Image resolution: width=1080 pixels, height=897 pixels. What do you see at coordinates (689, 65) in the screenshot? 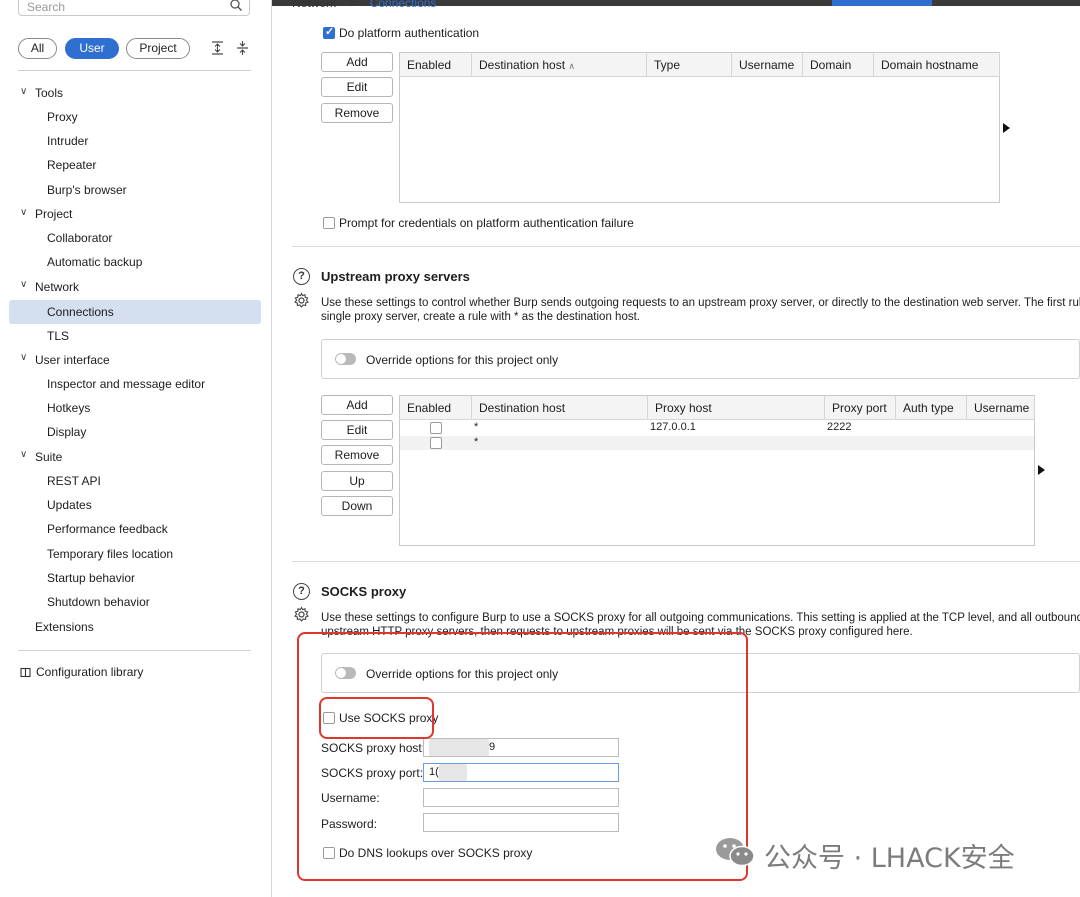
I see `column-header: Type` at bounding box center [689, 65].